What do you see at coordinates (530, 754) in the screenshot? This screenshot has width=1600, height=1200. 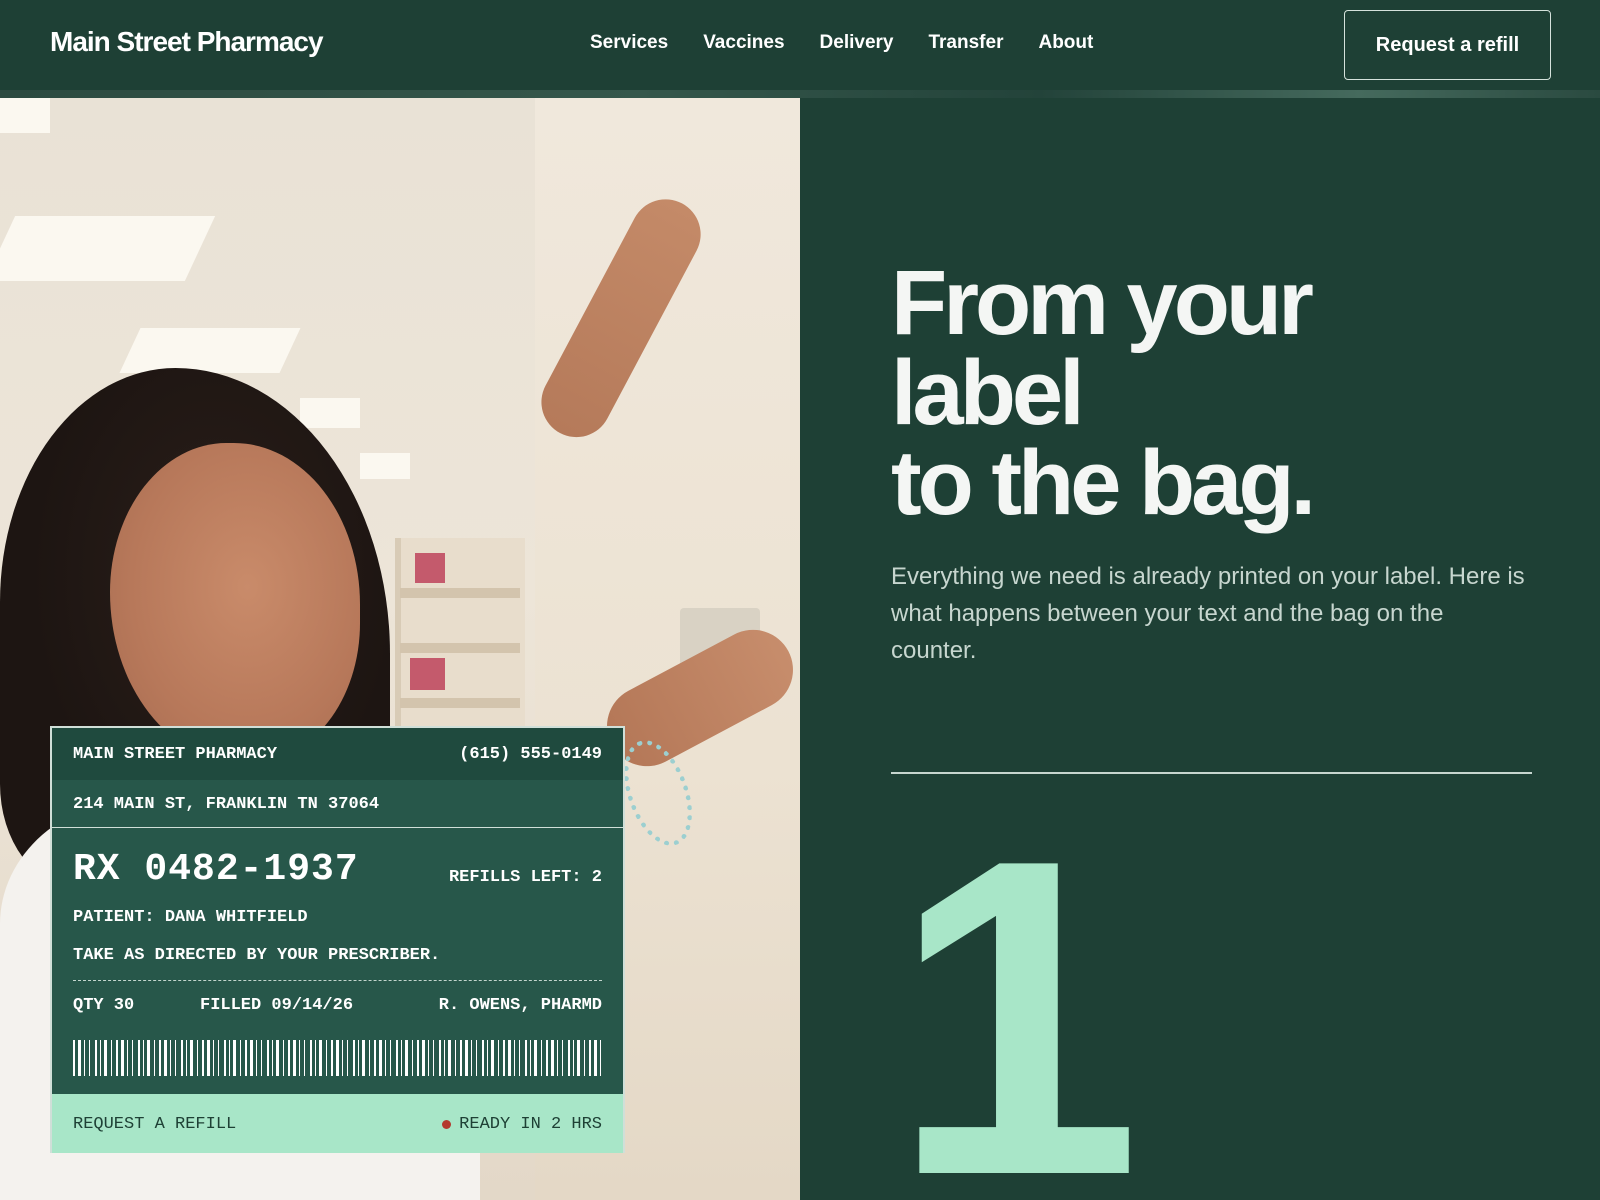 I see `label-phone: (615) 555-0149` at bounding box center [530, 754].